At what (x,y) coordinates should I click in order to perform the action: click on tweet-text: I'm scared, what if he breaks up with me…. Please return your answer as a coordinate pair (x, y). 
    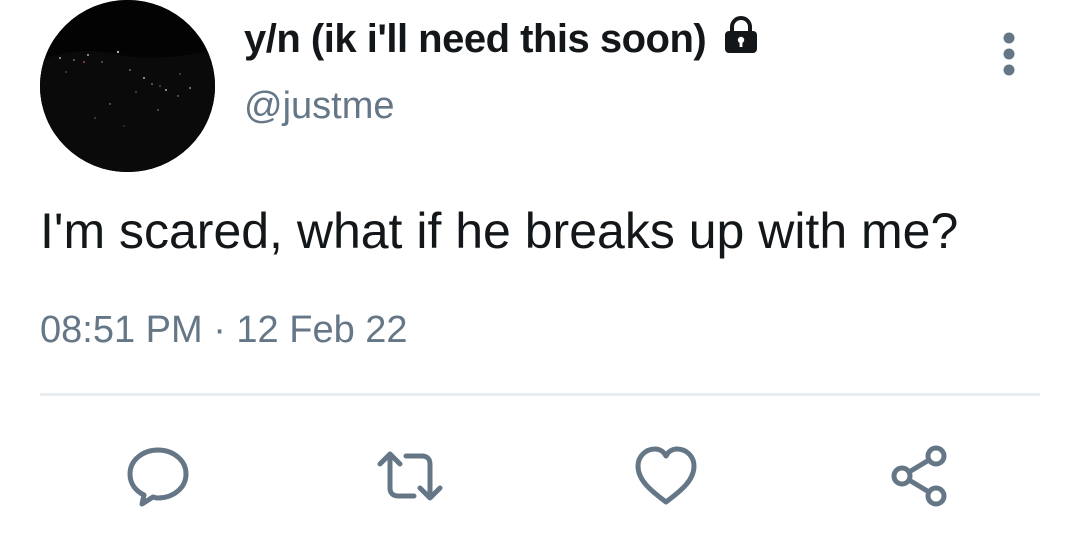
    Looking at the image, I should click on (499, 231).